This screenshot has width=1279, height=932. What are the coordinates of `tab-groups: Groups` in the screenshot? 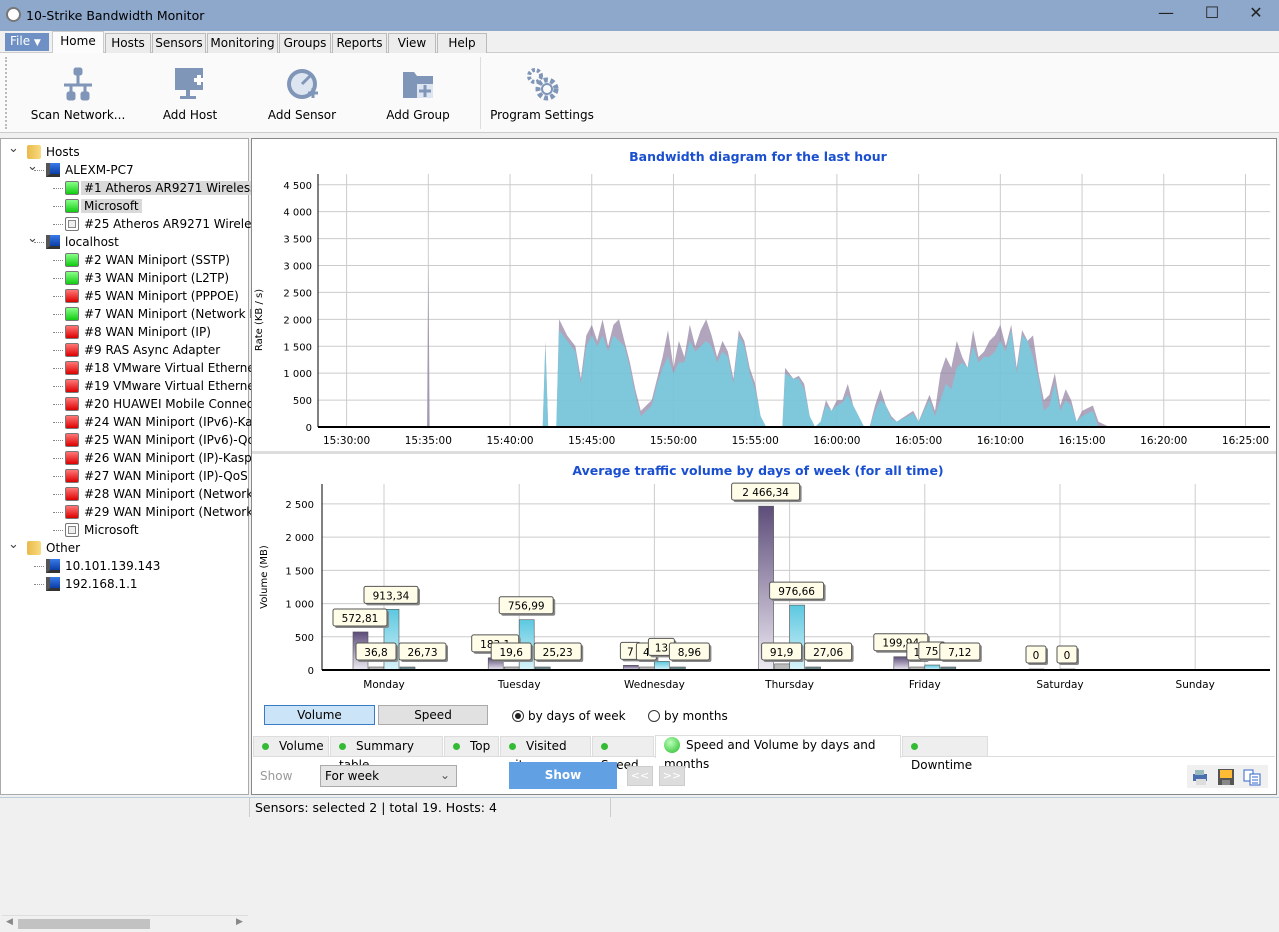 It's located at (305, 43).